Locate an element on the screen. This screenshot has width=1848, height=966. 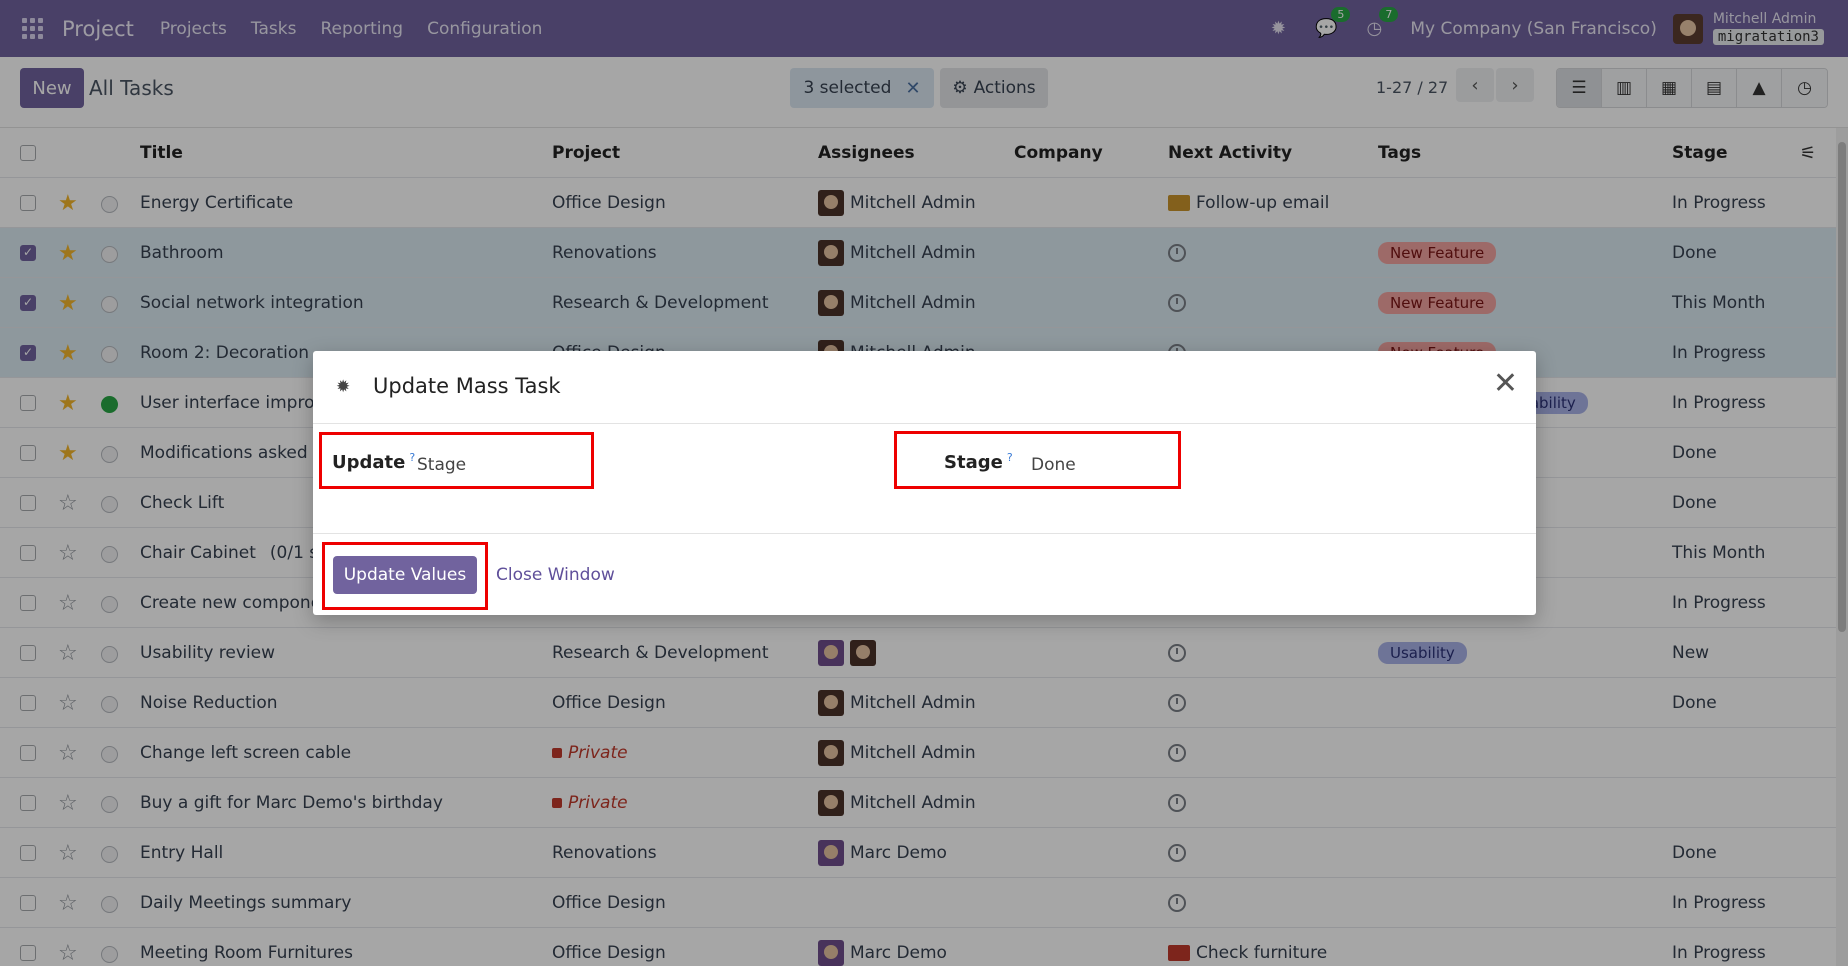
dialog-title: Update Mass Task is located at coordinates (467, 386).